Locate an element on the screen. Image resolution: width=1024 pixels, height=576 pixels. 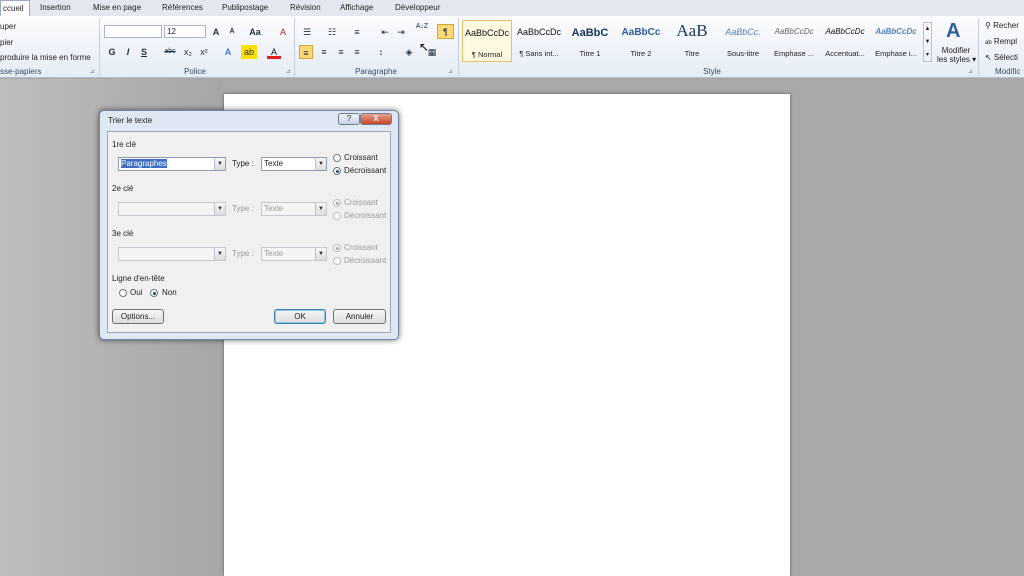
superscript-button: x² is located at coordinates (204, 52).